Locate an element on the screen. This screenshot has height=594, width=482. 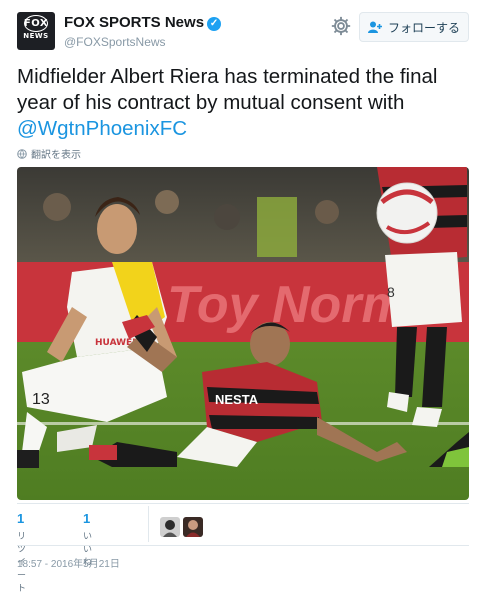
retweet-stat: 1 リツイート is located at coordinates (21, 552).